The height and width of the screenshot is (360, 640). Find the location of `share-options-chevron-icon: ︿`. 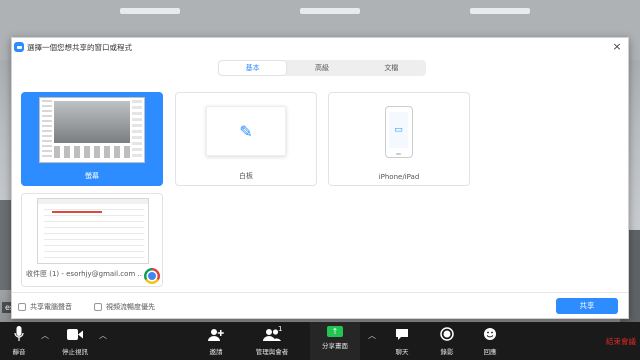

share-options-chevron-icon: ︿ is located at coordinates (372, 335).